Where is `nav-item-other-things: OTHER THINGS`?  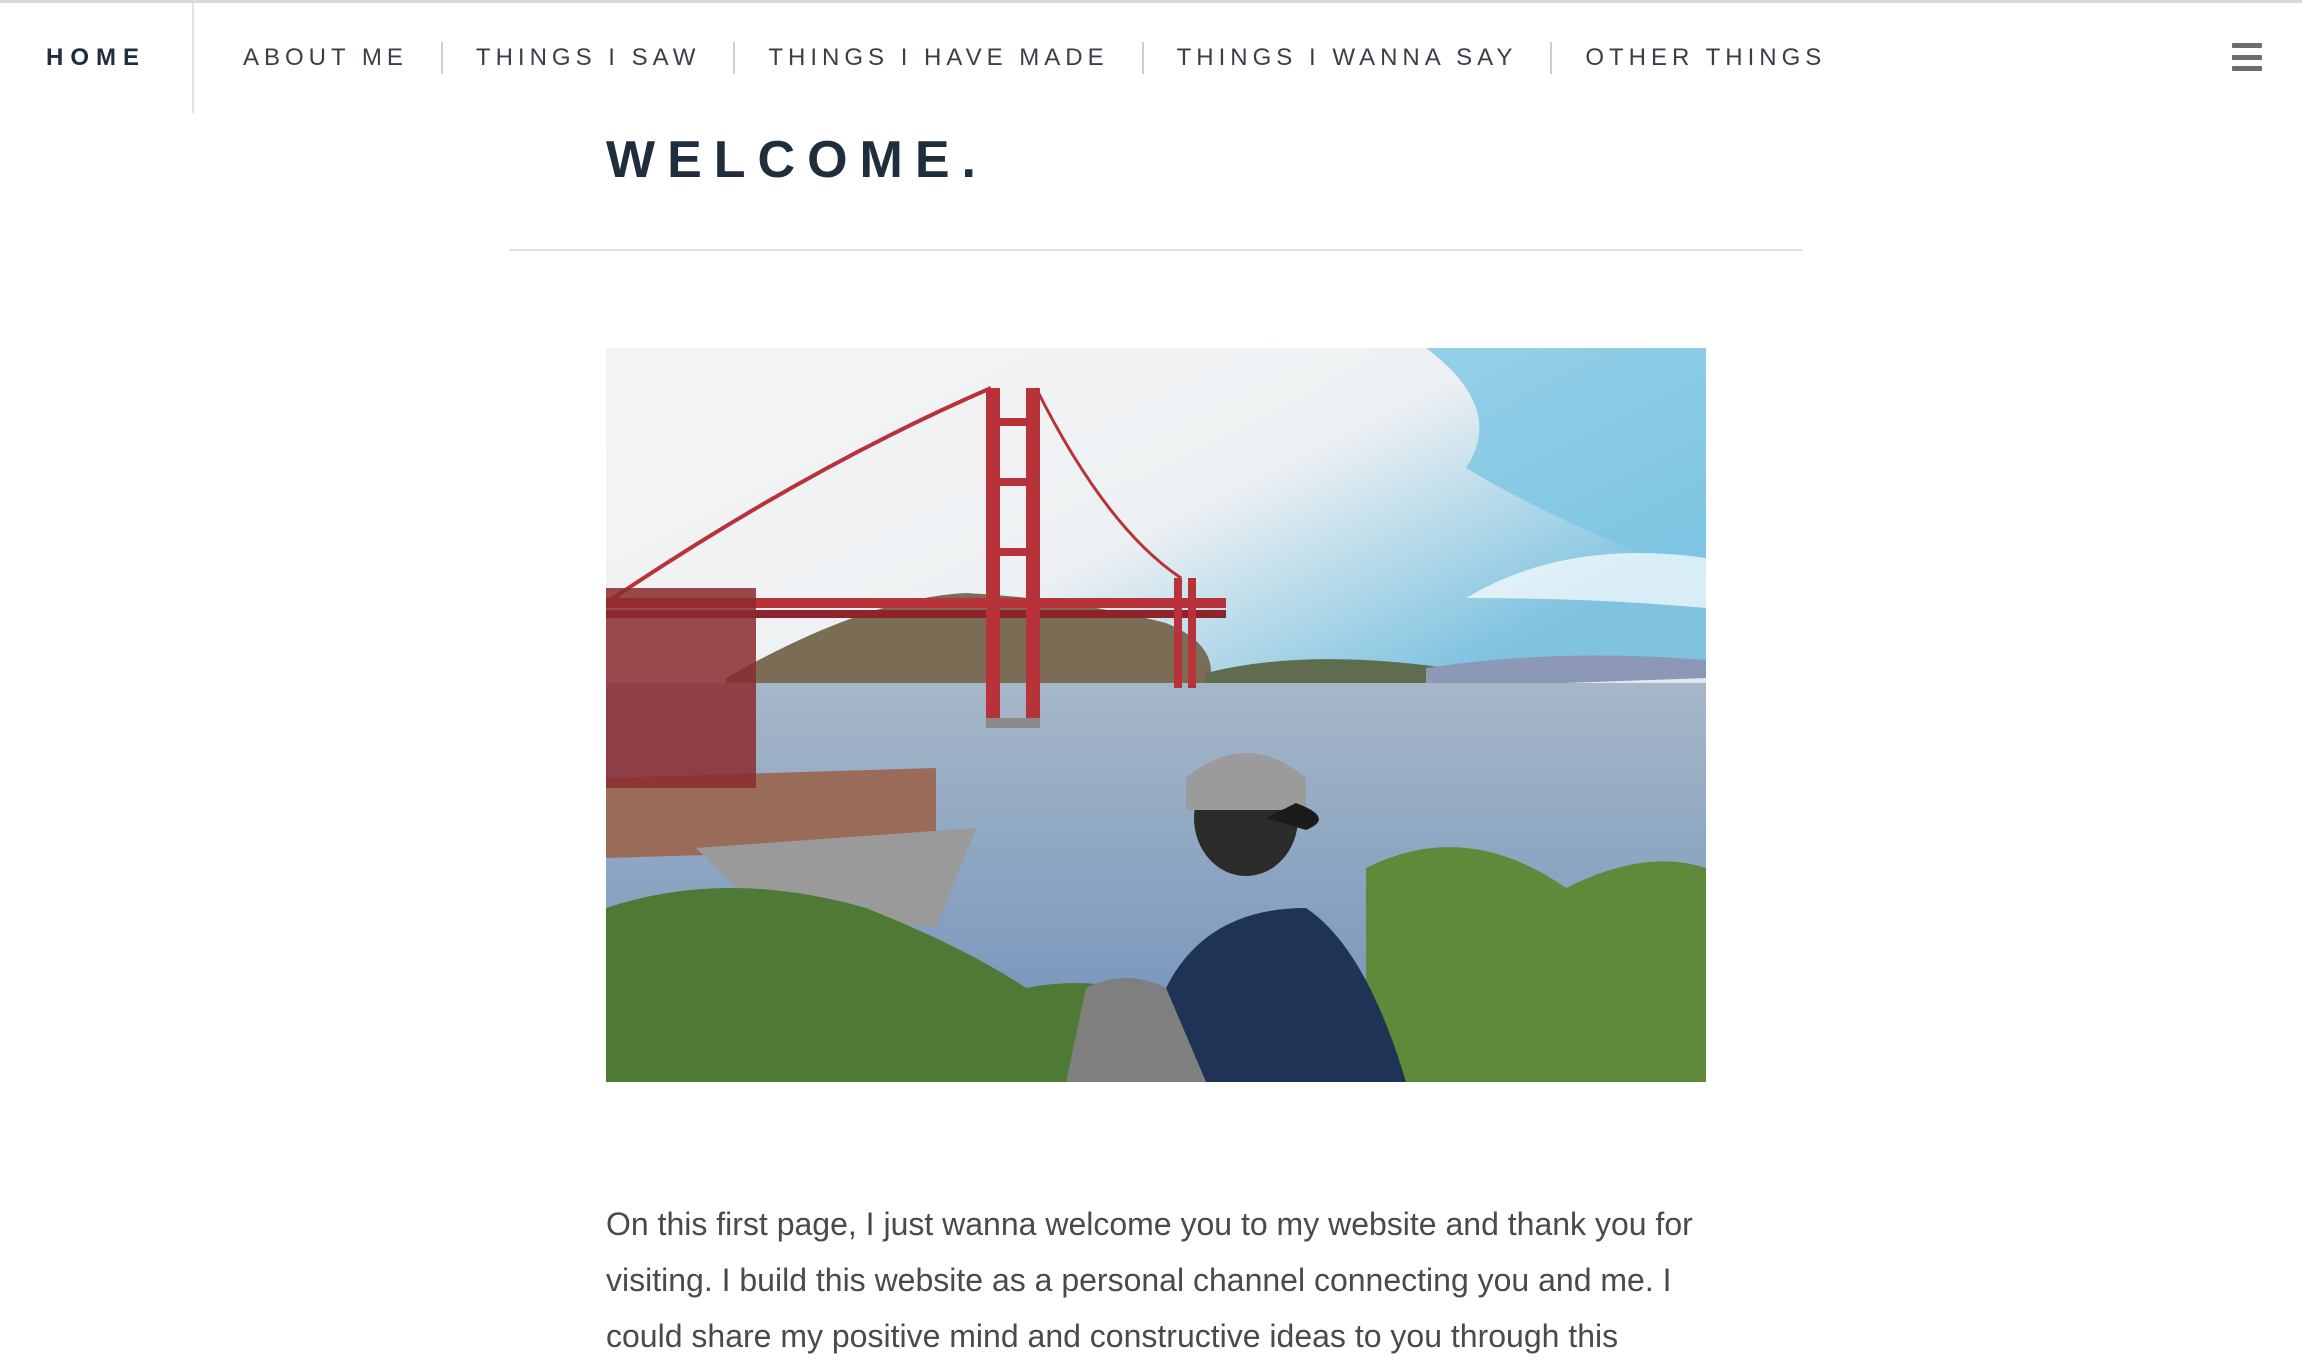
nav-item-other-things: OTHER THINGS is located at coordinates (1705, 58).